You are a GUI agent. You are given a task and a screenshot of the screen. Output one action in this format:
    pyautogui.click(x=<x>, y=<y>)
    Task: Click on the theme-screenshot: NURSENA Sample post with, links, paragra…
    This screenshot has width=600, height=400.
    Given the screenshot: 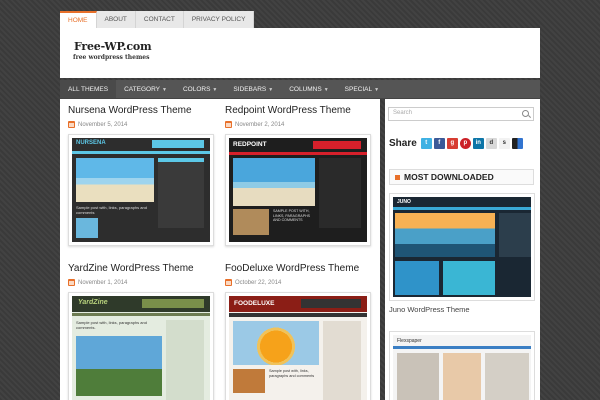 What is the action you would take?
    pyautogui.click(x=141, y=190)
    